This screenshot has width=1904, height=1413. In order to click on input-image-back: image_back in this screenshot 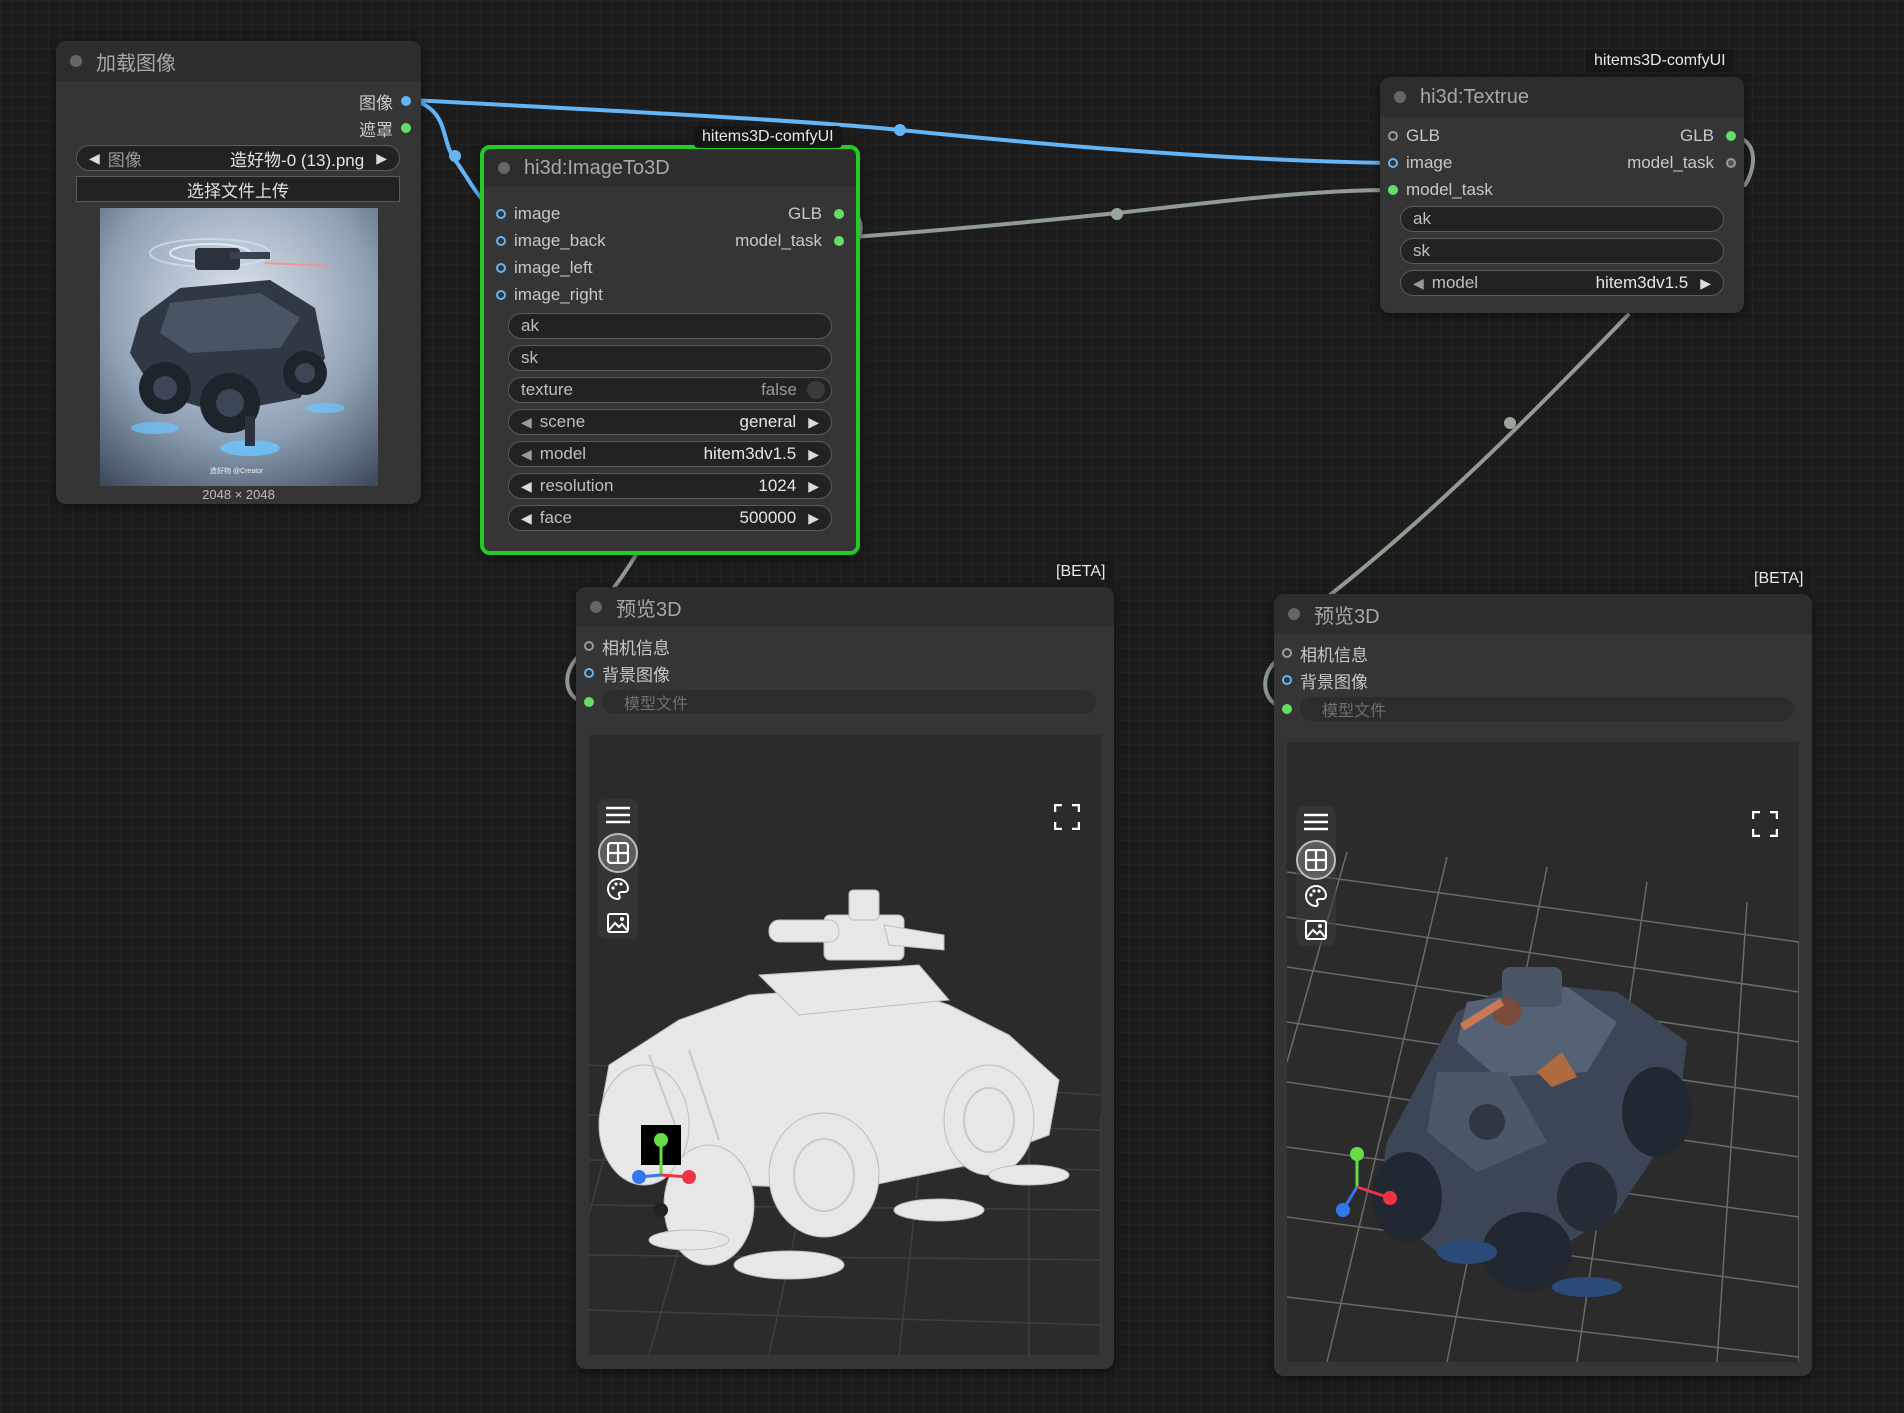, I will do `click(551, 241)`.